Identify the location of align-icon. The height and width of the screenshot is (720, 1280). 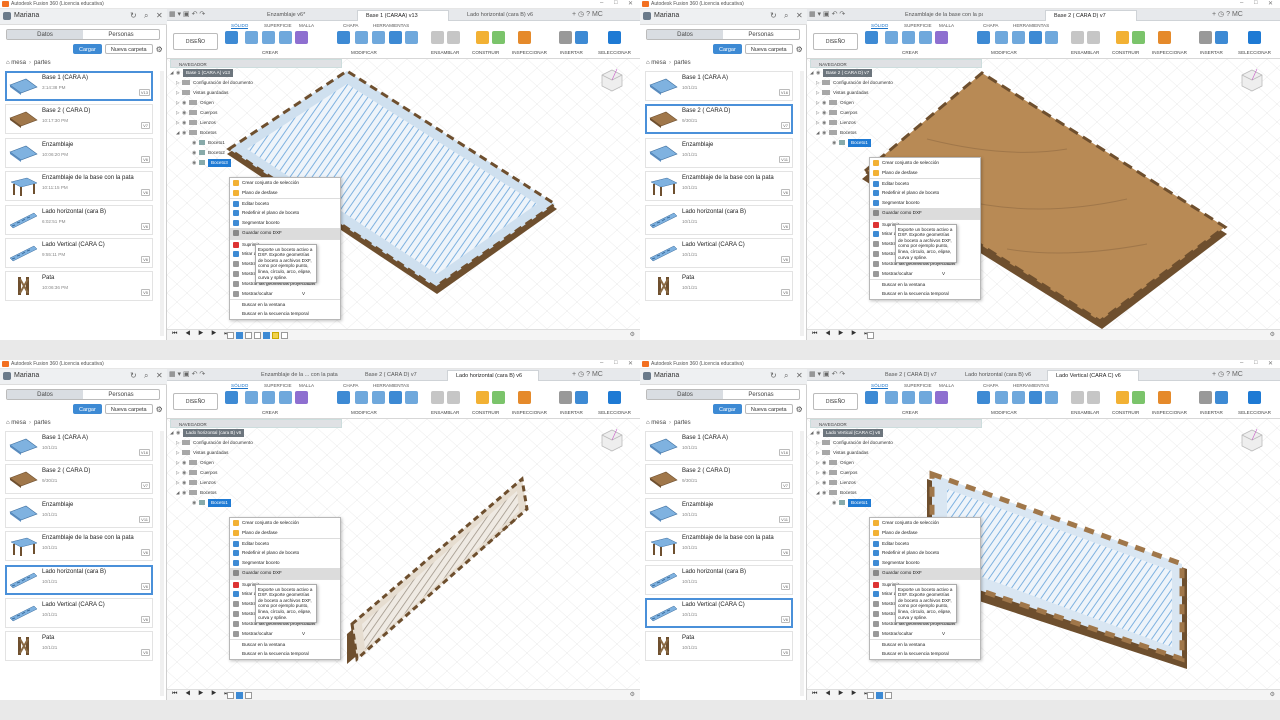
(1051, 37).